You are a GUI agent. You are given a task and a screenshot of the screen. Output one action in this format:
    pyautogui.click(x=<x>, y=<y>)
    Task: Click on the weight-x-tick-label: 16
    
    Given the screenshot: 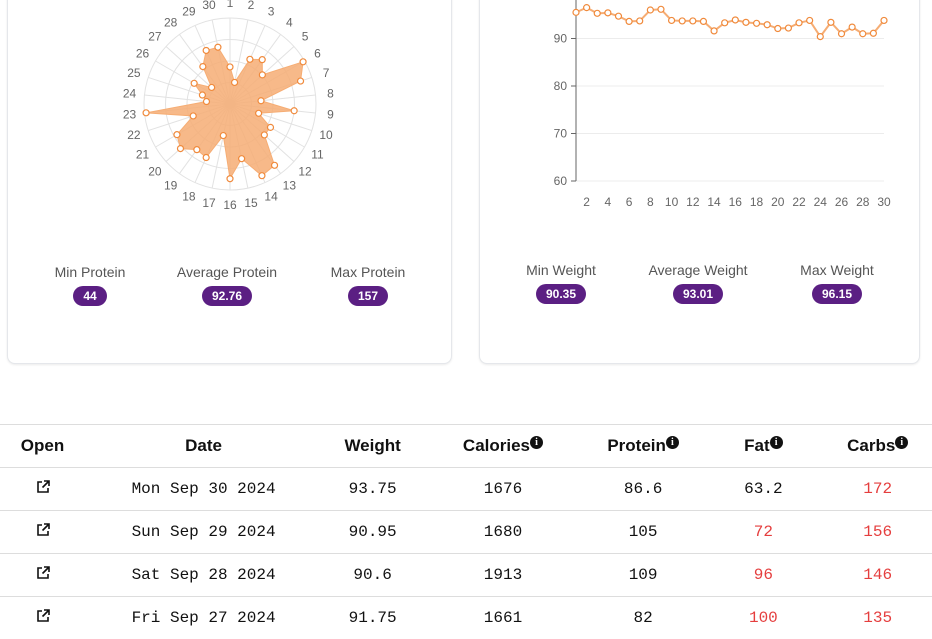 What is the action you would take?
    pyautogui.click(x=736, y=202)
    